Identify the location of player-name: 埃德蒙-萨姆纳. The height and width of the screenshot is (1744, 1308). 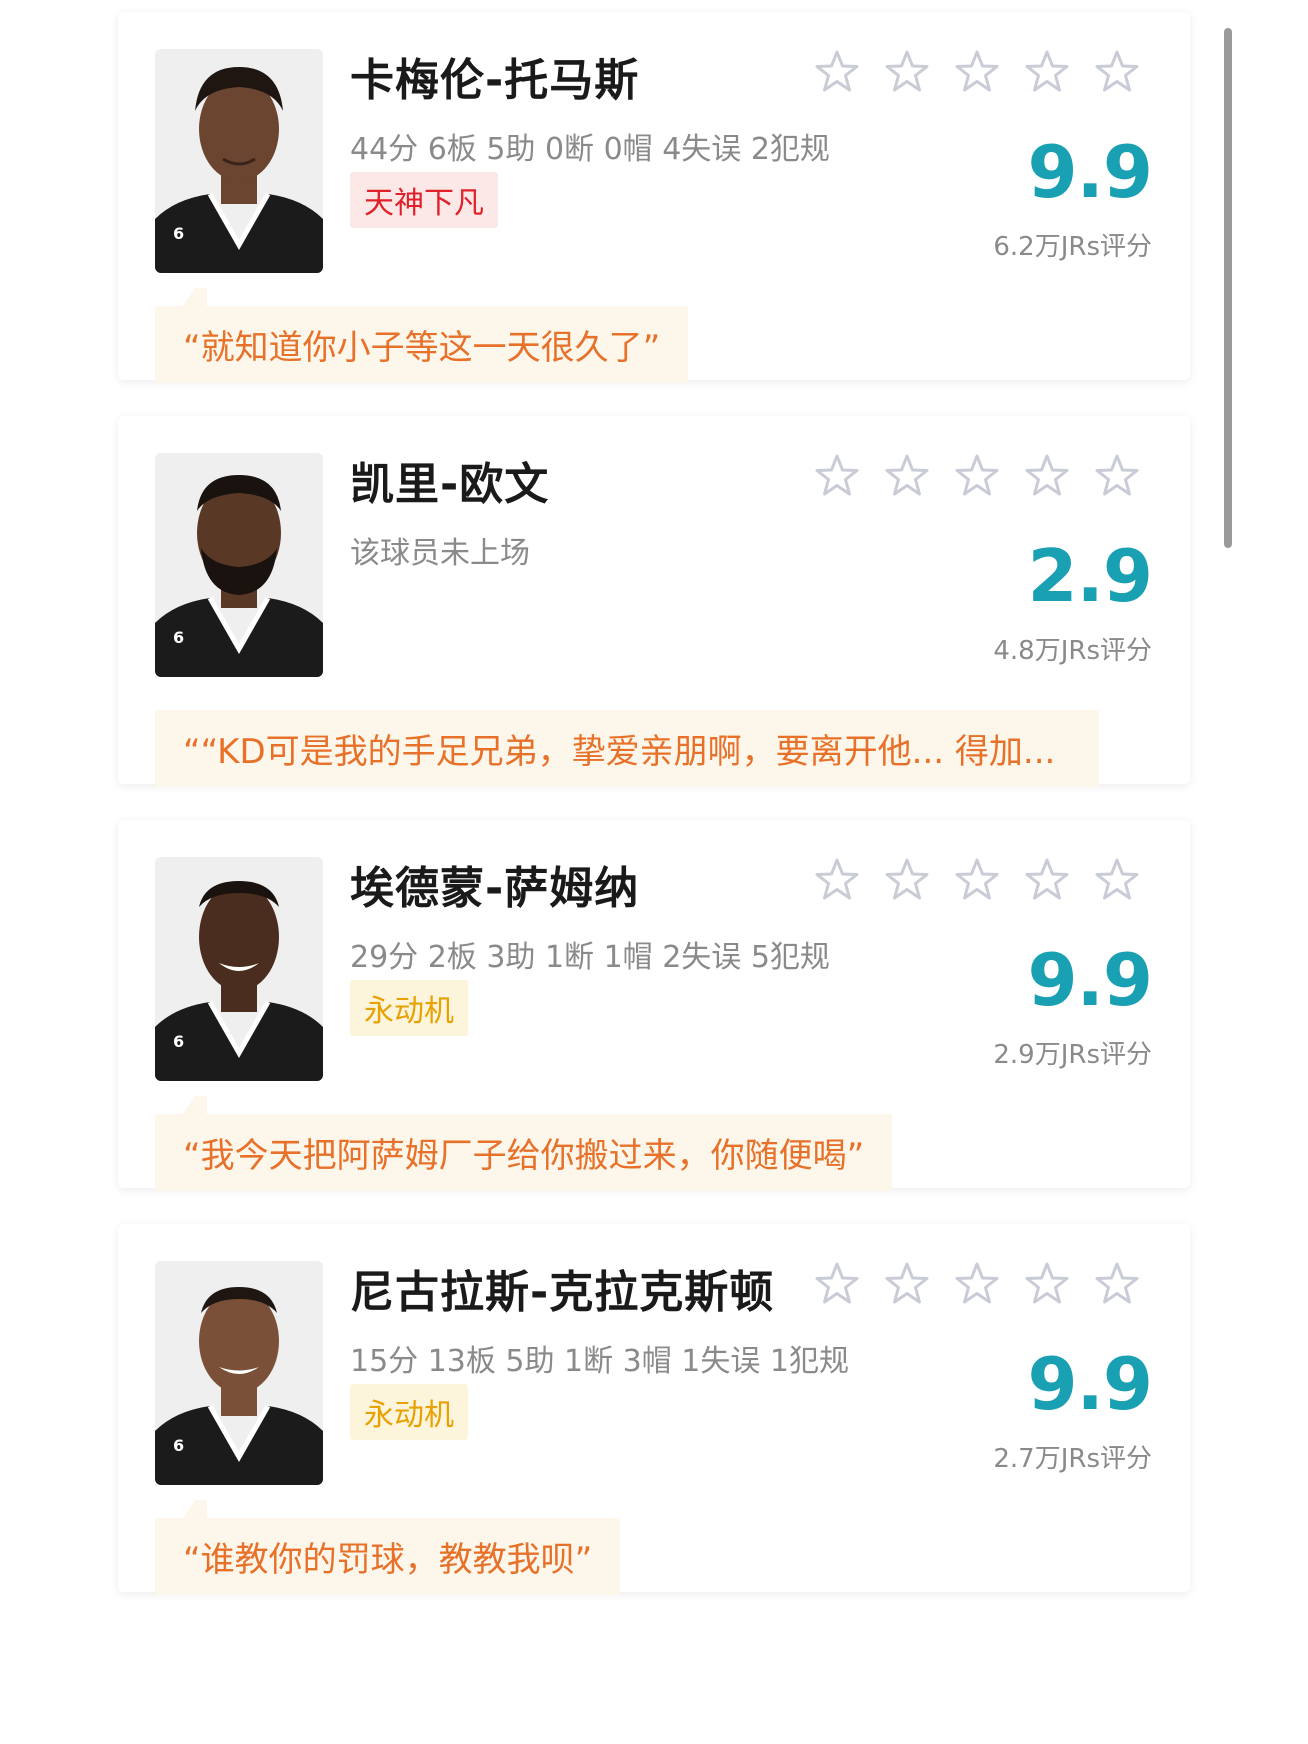
(495, 888).